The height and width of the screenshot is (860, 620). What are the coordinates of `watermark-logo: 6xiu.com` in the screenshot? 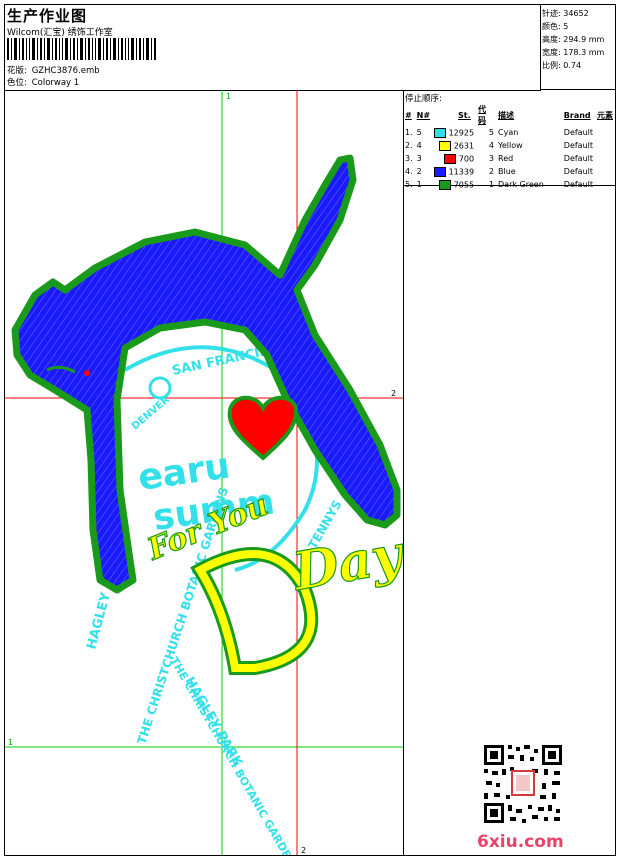 It's located at (520, 842).